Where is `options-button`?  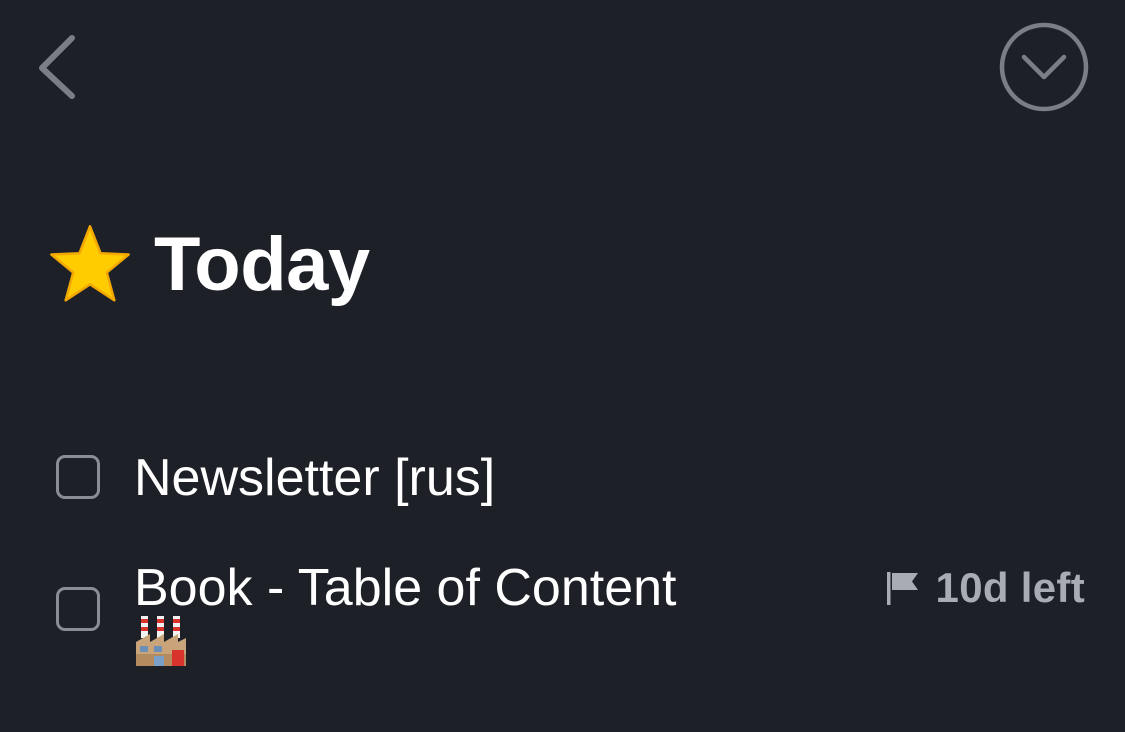
options-button is located at coordinates (1044, 67).